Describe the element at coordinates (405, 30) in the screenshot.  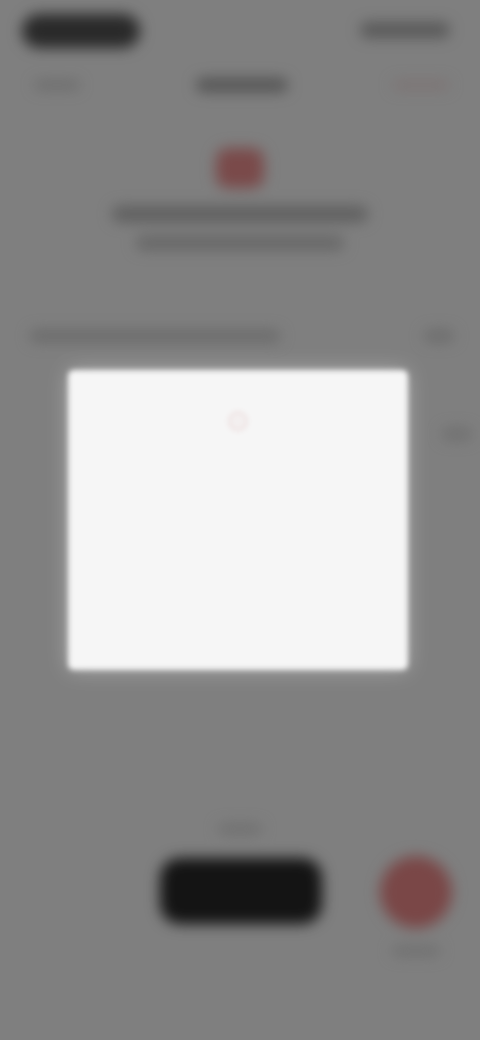
I see `status-bar-icons` at that location.